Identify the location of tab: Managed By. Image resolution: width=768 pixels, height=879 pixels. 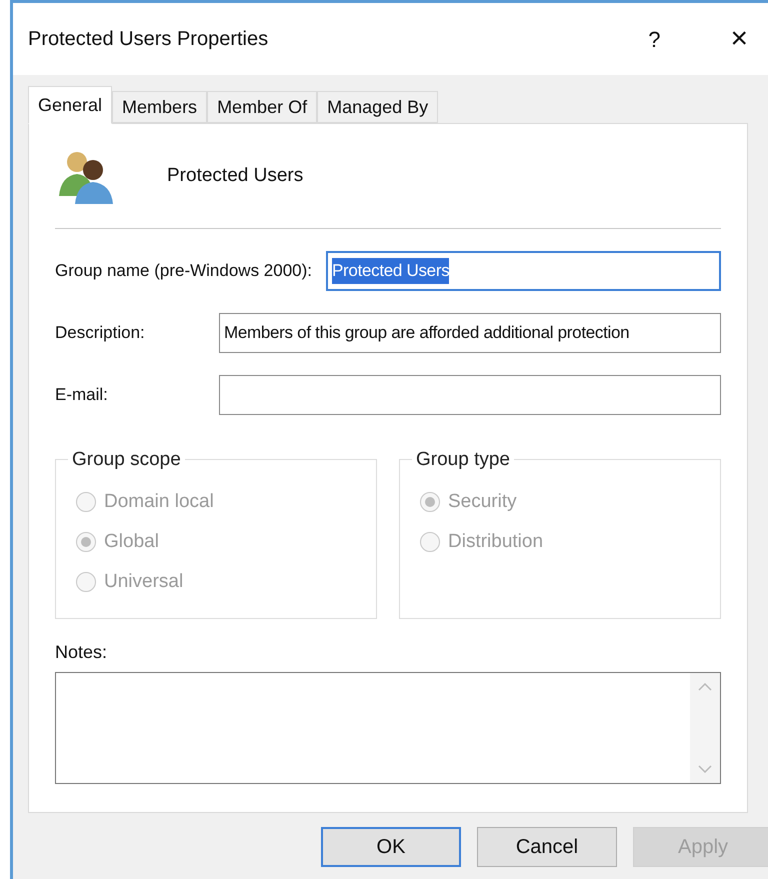
(377, 107).